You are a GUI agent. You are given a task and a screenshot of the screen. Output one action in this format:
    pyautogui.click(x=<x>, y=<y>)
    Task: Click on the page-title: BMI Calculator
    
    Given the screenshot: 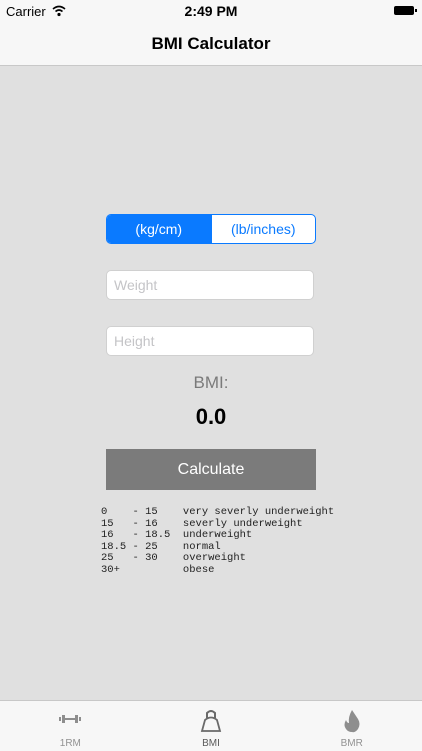 What is the action you would take?
    pyautogui.click(x=211, y=43)
    